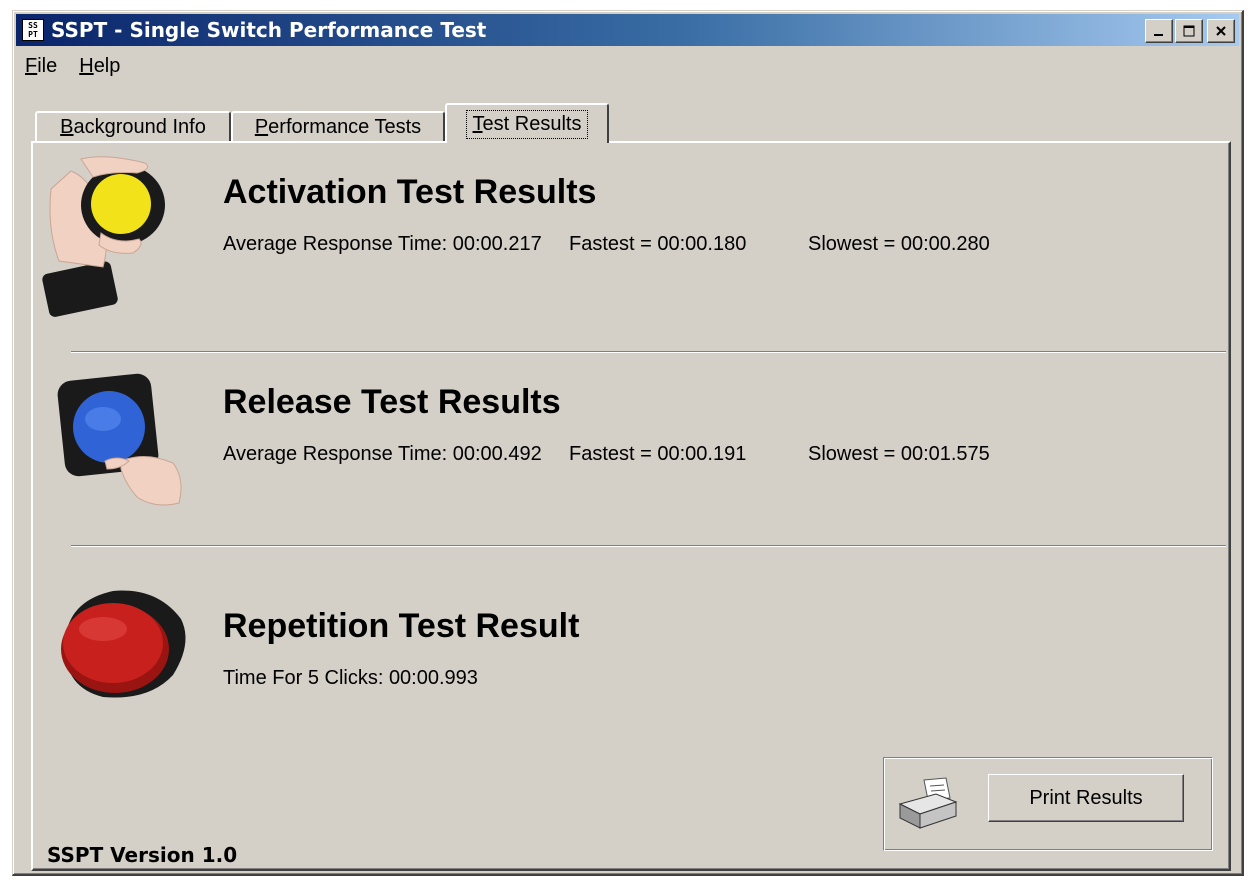  I want to click on activation-fastest: Fastest = 00:00.180, so click(658, 244).